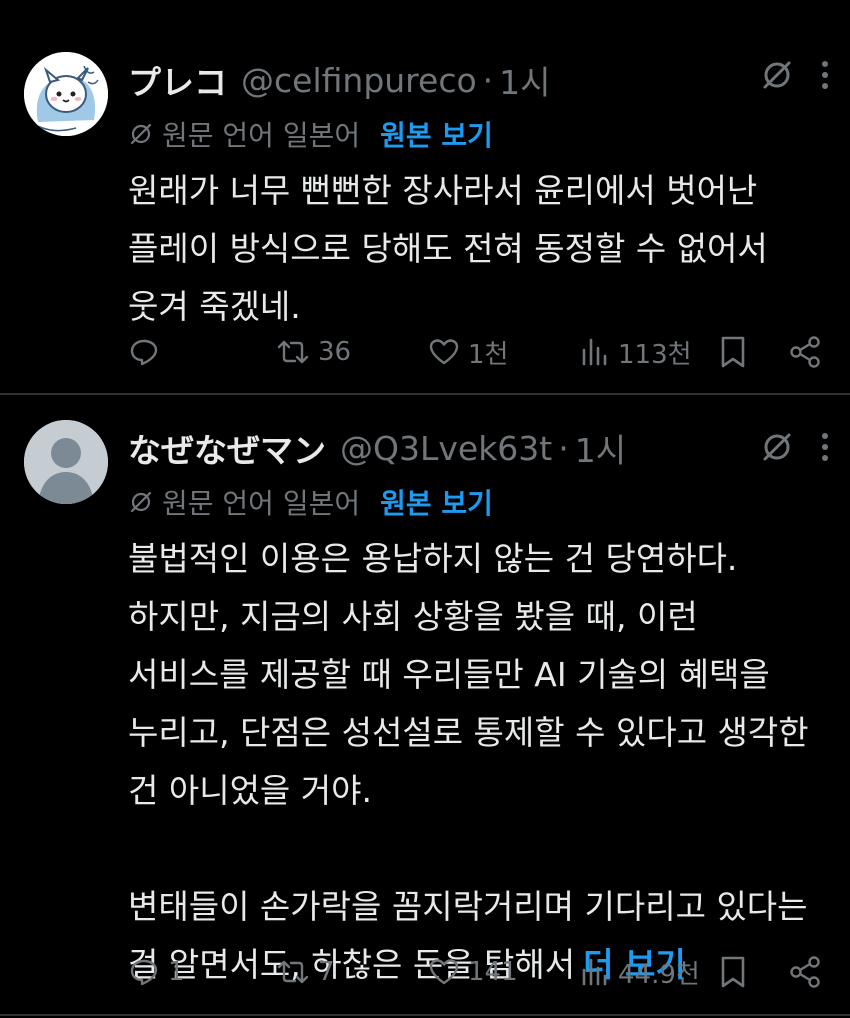  I want to click on tweet-text-line: 건 아니었을 거야., so click(250, 790).